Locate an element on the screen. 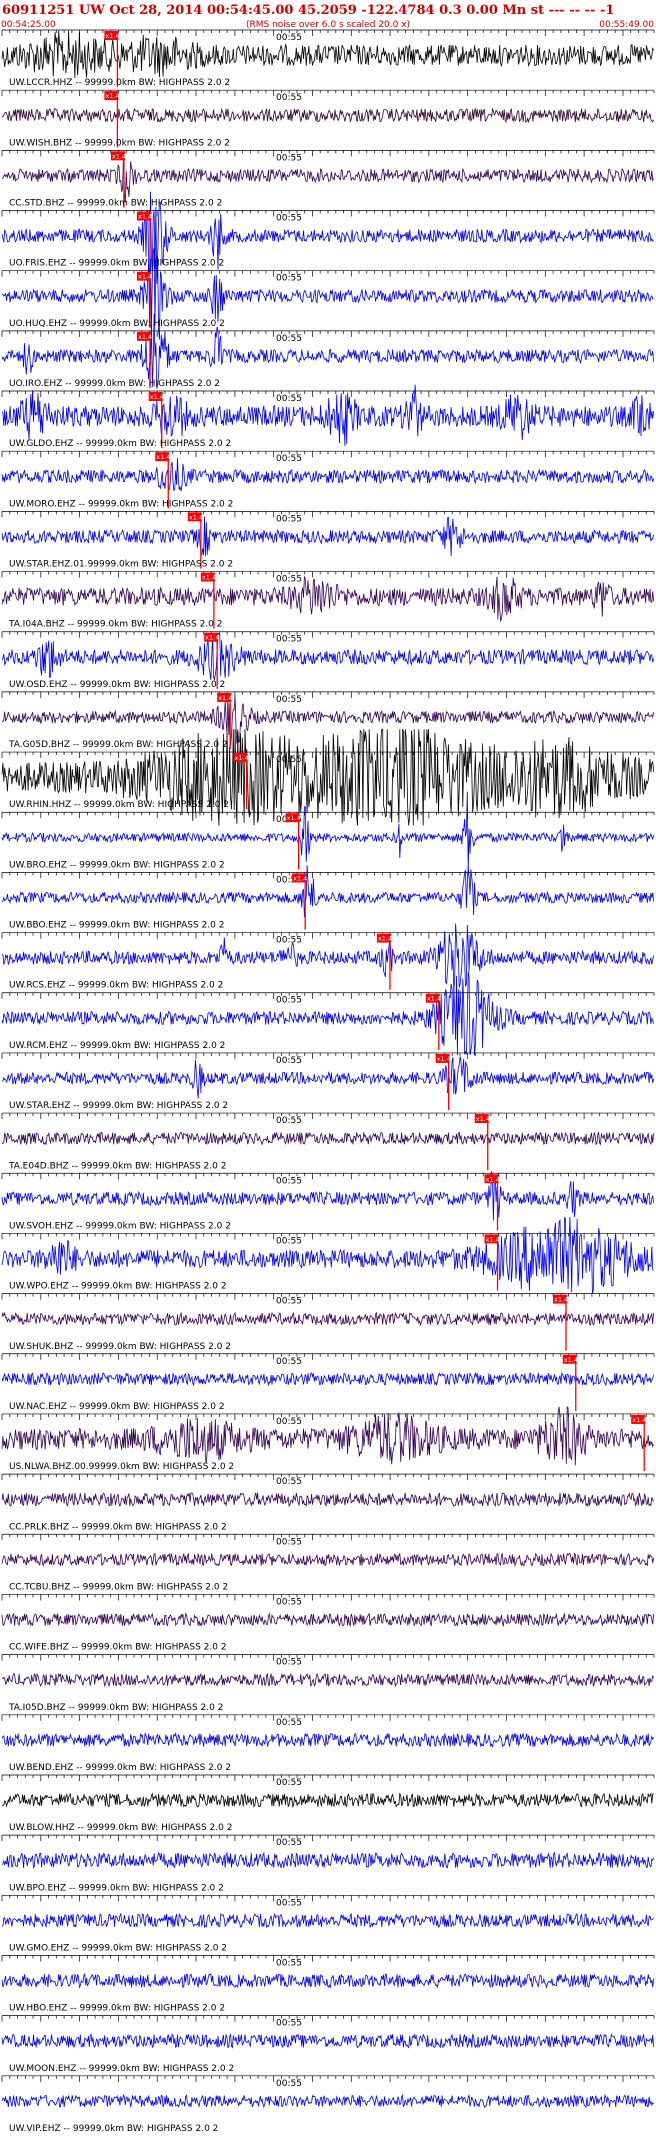 Image resolution: width=656 pixels, height=2138 pixels. chart-subtitle: (RMS noise over 6.0 s scaled 20.0 x) is located at coordinates (328, 25).